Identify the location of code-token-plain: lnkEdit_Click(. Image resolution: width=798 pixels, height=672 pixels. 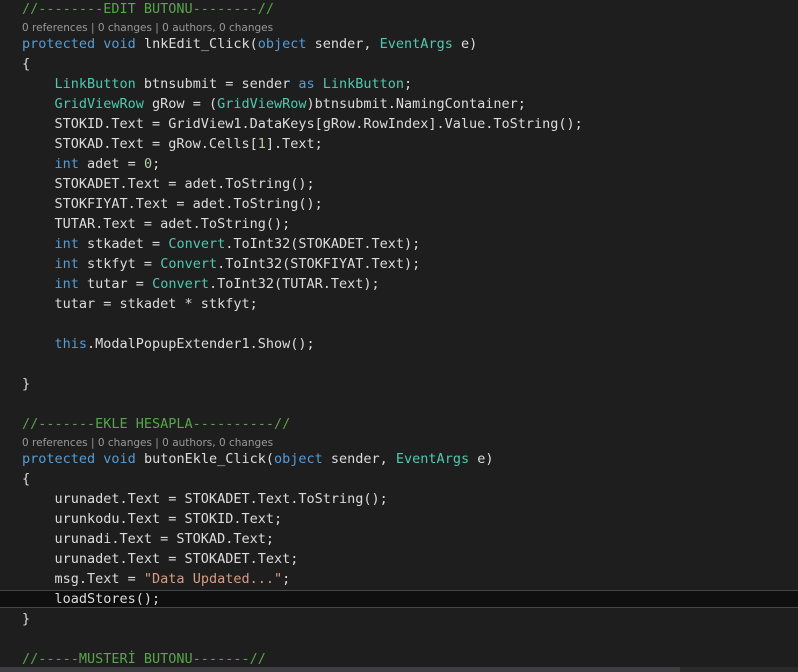
(196, 44).